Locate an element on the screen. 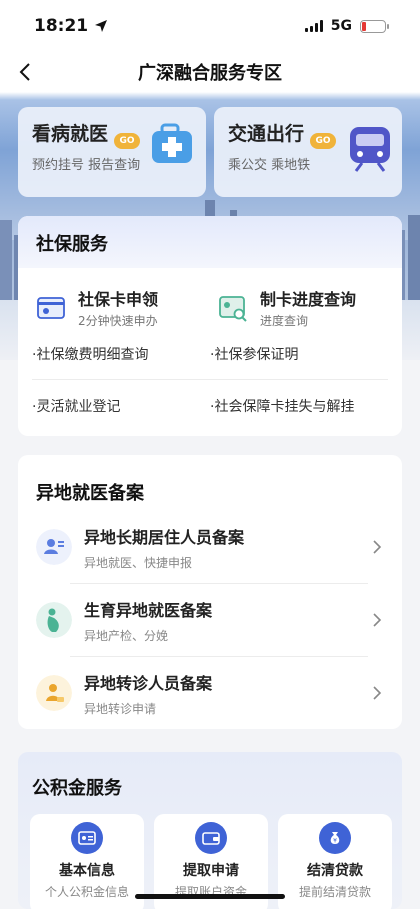 The width and height of the screenshot is (420, 909). fund-card-title: 基本信息 is located at coordinates (87, 871).